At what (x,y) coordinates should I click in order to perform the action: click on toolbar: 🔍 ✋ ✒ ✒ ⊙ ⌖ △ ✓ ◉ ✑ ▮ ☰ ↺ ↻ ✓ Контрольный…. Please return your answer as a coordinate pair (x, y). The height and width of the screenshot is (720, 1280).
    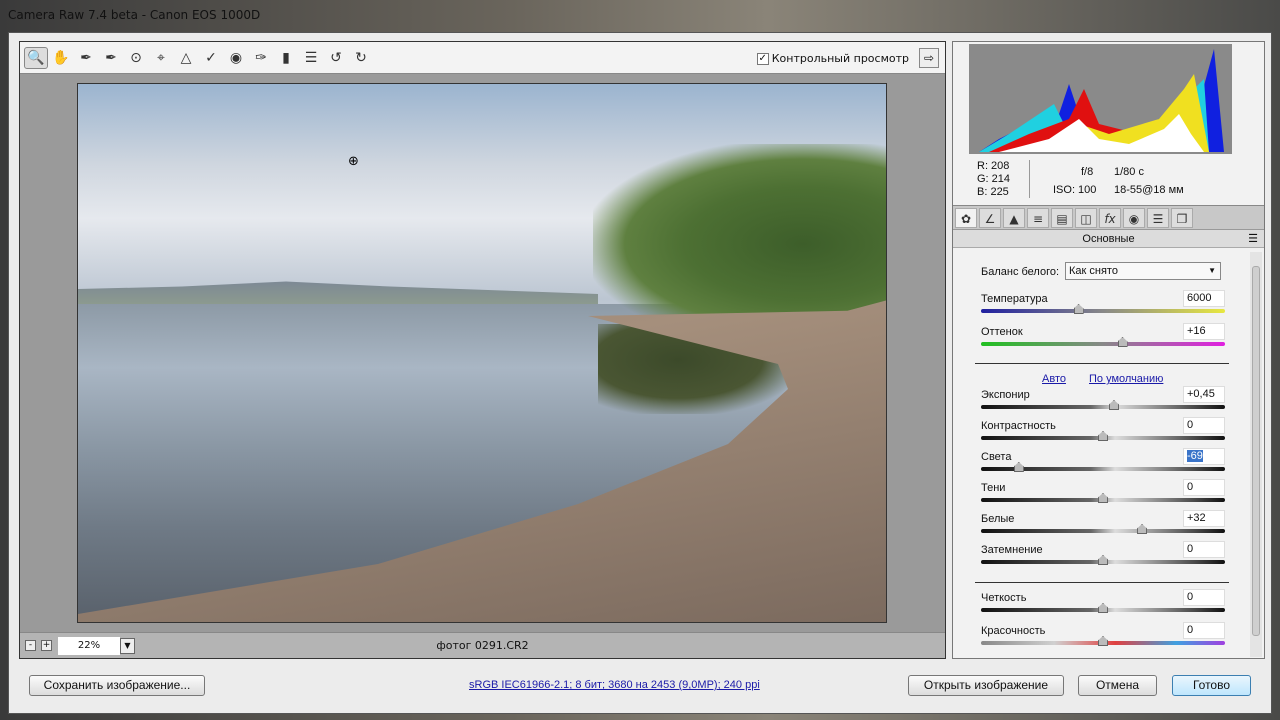
    Looking at the image, I should click on (482, 58).